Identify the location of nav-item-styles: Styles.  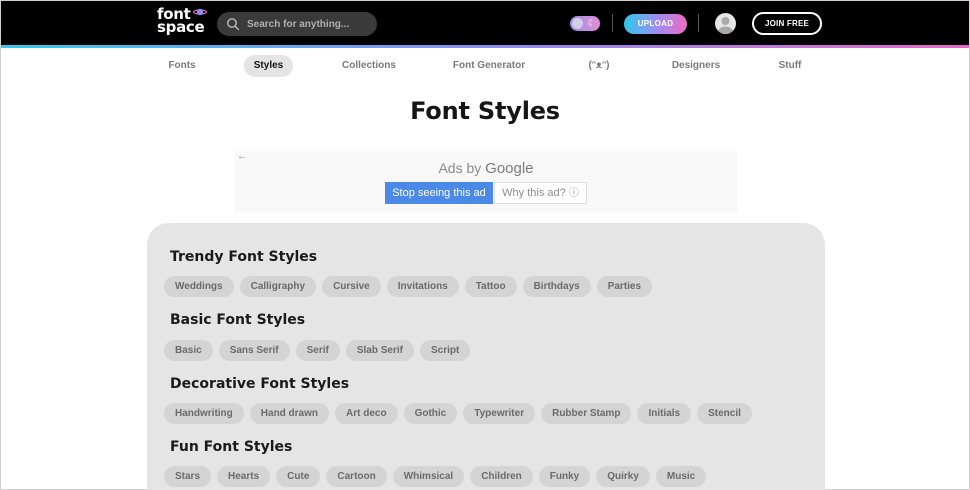
(268, 66).